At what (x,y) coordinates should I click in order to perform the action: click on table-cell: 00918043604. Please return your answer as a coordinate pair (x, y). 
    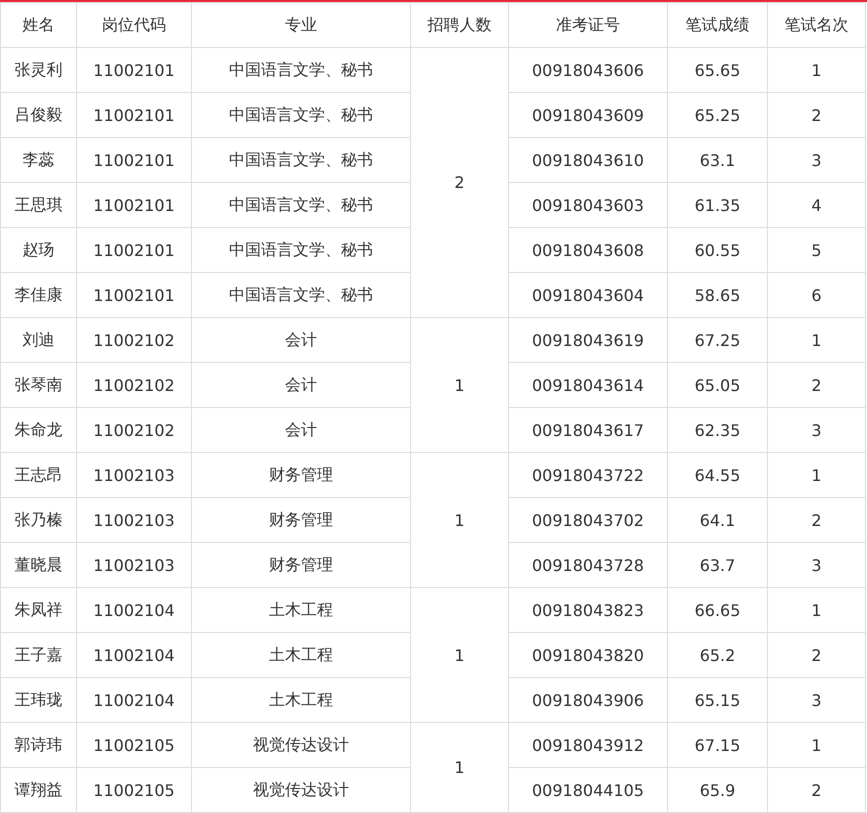
    Looking at the image, I should click on (588, 295).